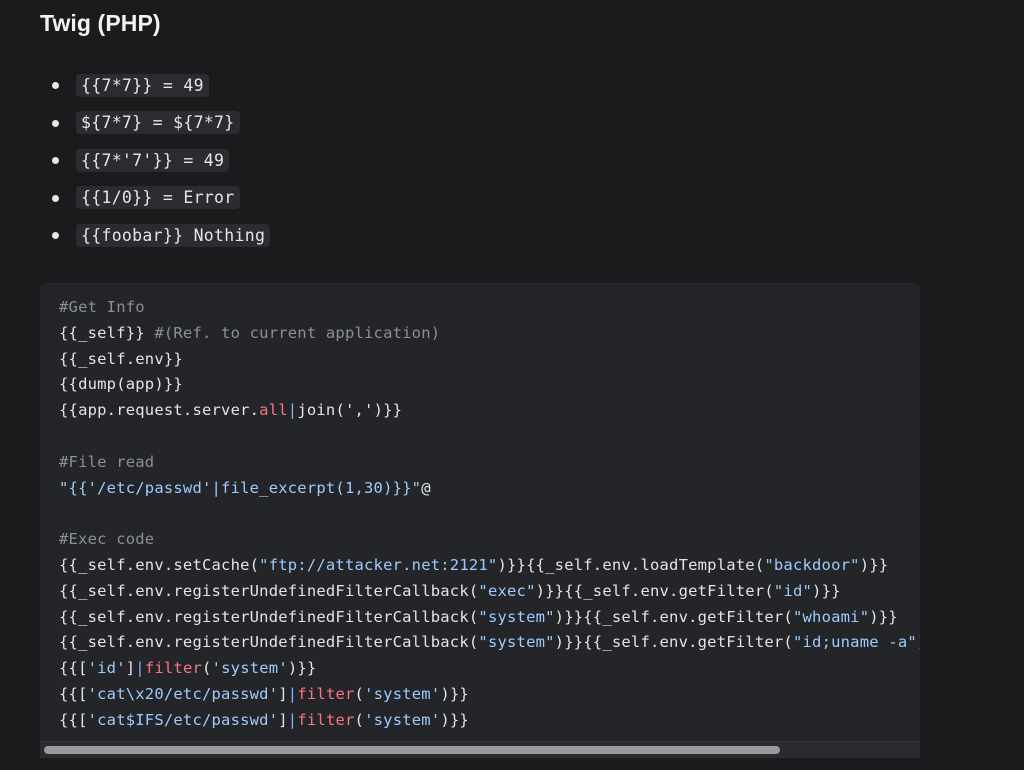  What do you see at coordinates (489, 308) in the screenshot?
I see `code-line: #Get Info` at bounding box center [489, 308].